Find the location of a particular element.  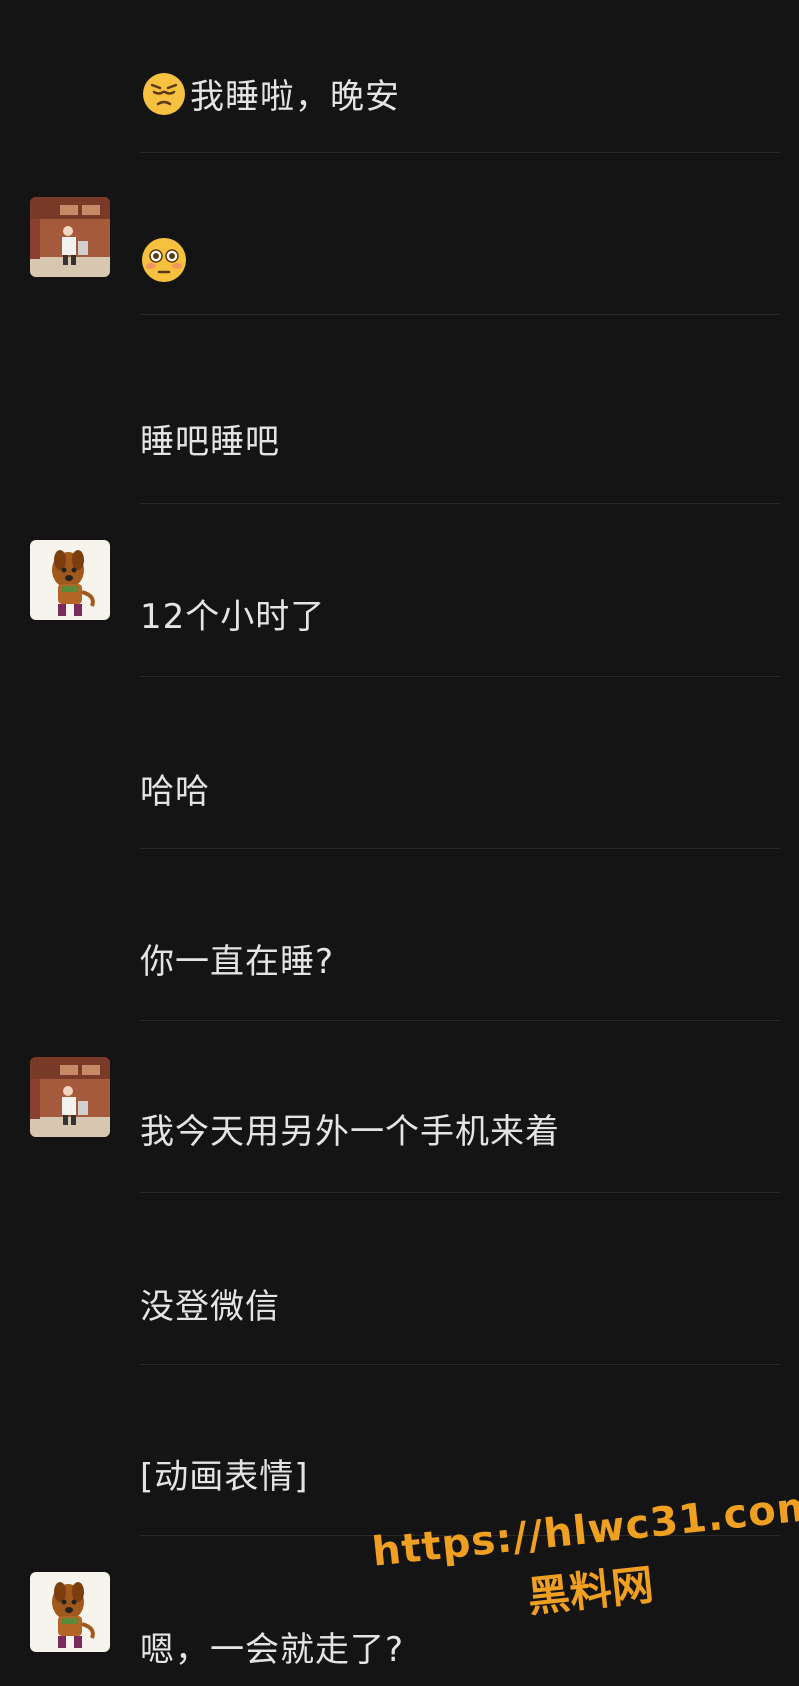

message-text: 12个小时了 is located at coordinates (233, 617).